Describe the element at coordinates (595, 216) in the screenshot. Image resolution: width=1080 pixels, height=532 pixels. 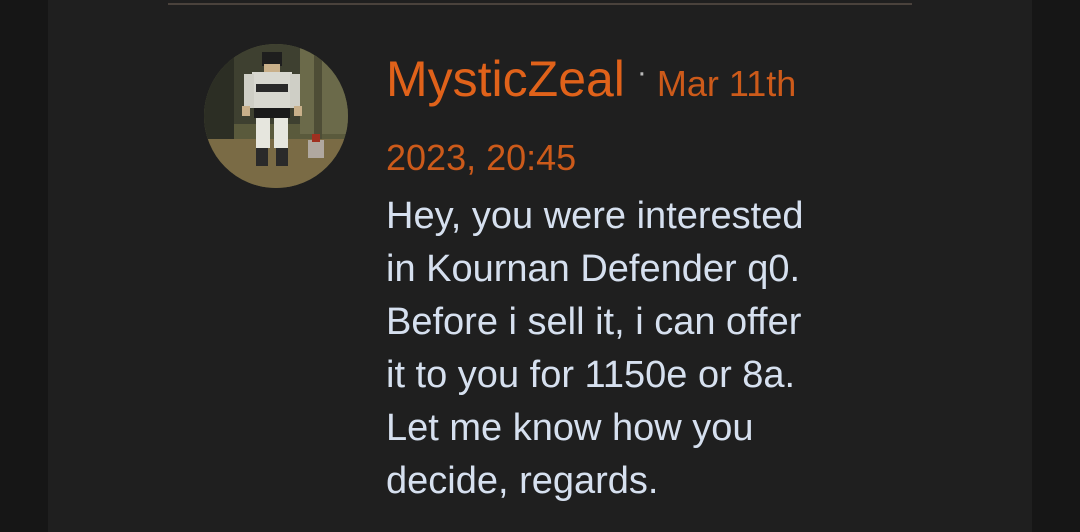
I see `message-line: Hey, you were interested` at that location.